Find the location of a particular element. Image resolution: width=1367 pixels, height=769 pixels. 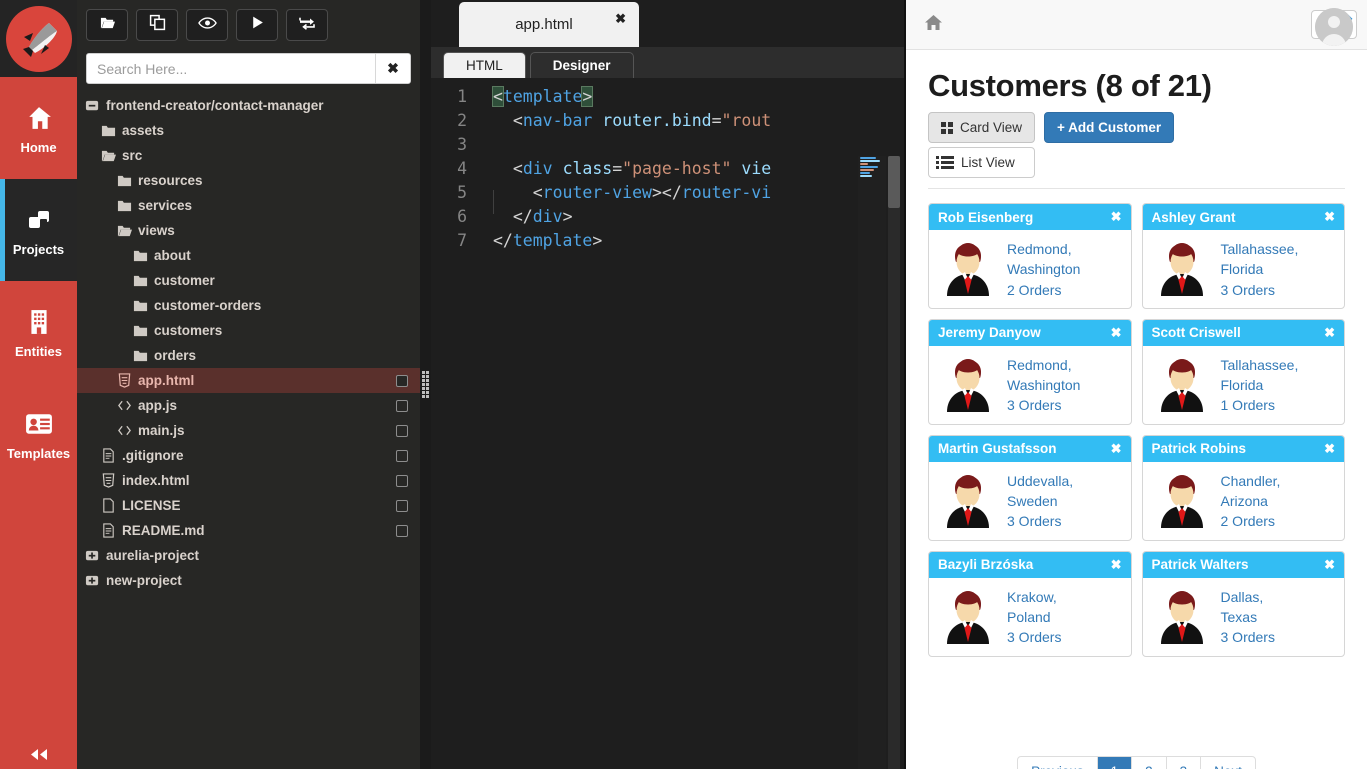

line-number: 7 is located at coordinates (462, 240).